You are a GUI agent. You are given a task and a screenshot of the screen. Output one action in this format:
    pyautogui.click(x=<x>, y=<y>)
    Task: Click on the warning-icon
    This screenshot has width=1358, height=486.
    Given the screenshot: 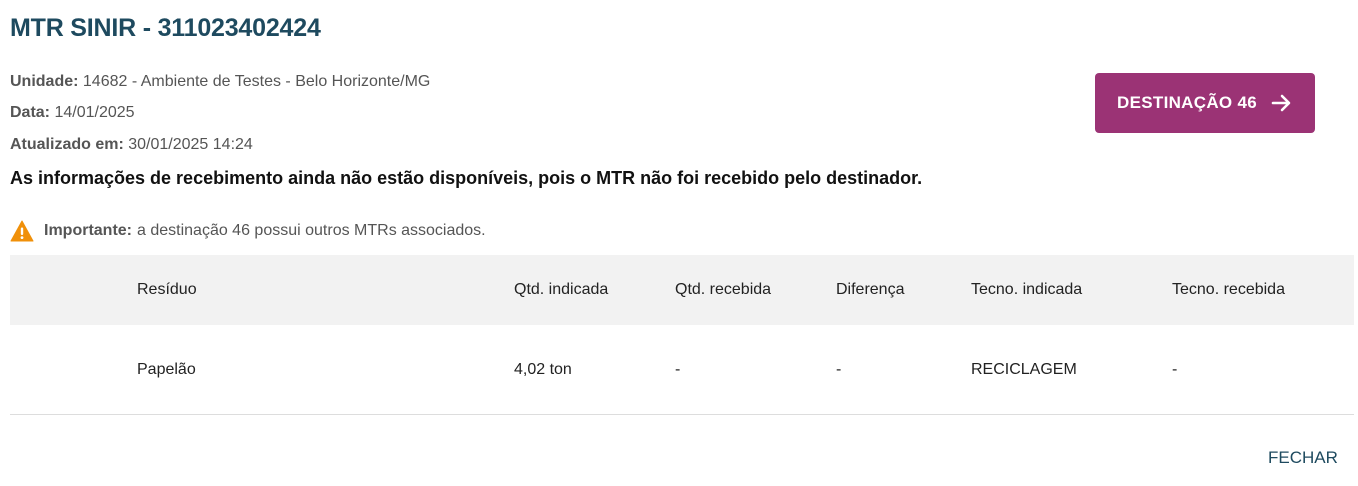 What is the action you would take?
    pyautogui.click(x=22, y=231)
    